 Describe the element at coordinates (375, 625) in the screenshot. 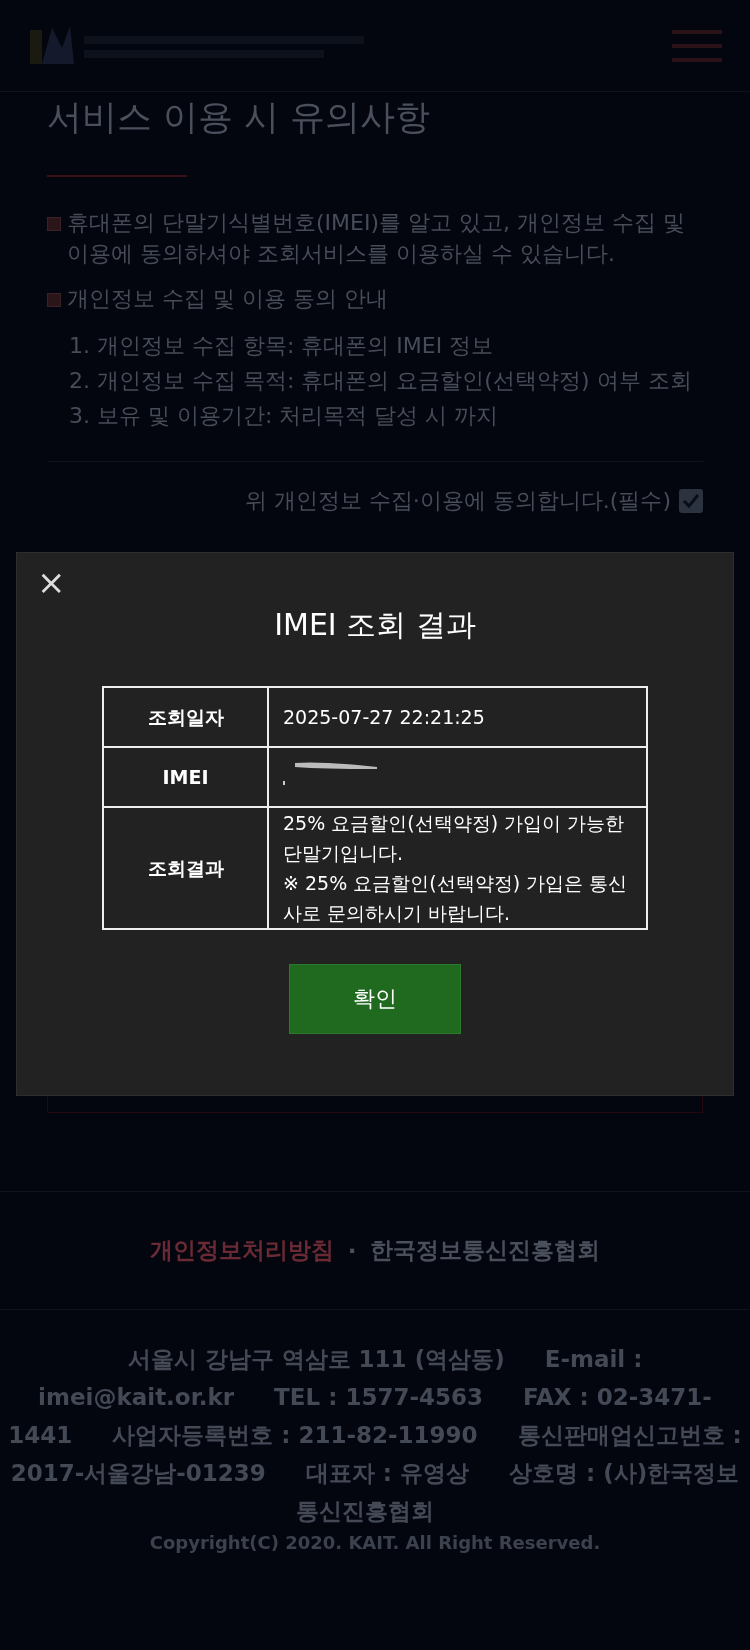

I see `modal-title: IMEI 조회 결과` at that location.